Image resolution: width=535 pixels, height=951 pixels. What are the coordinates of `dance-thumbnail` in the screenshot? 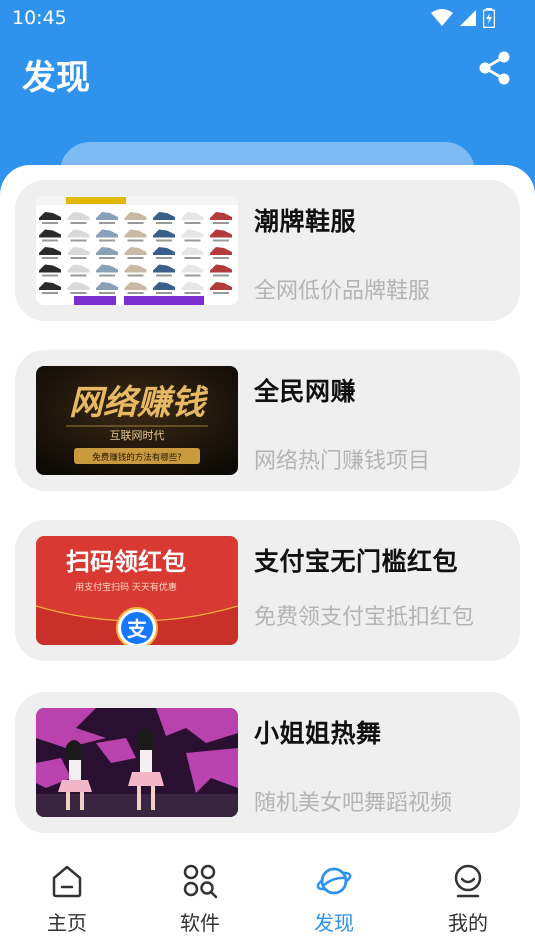 It's located at (137, 762).